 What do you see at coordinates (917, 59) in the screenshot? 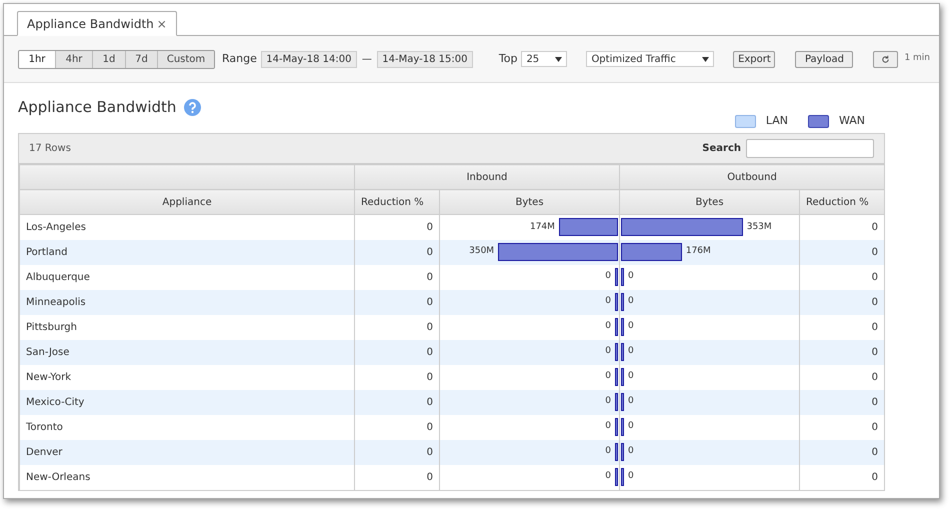
I see `refresh-interval: 1 min` at bounding box center [917, 59].